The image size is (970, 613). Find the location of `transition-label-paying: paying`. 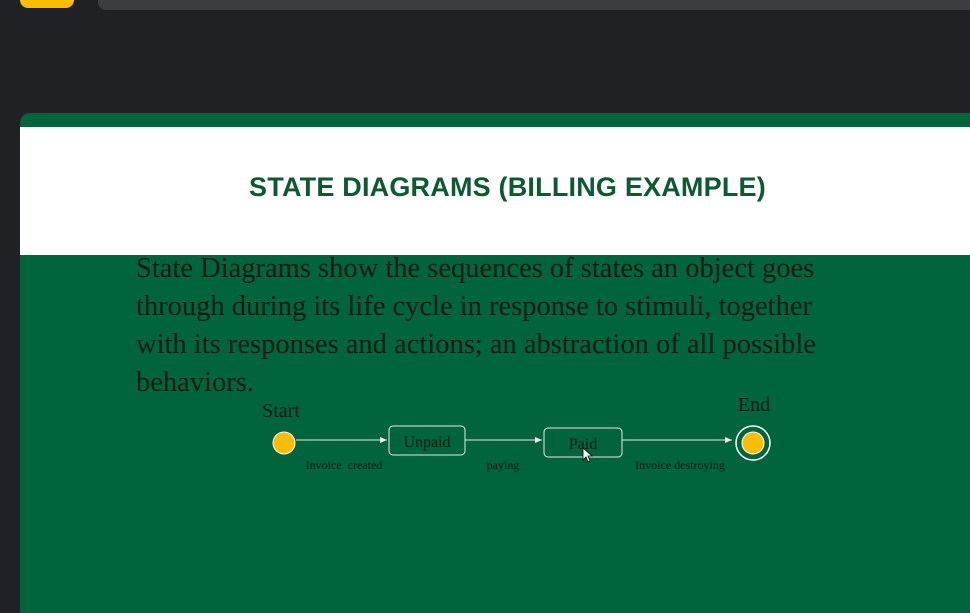

transition-label-paying: paying is located at coordinates (503, 465).